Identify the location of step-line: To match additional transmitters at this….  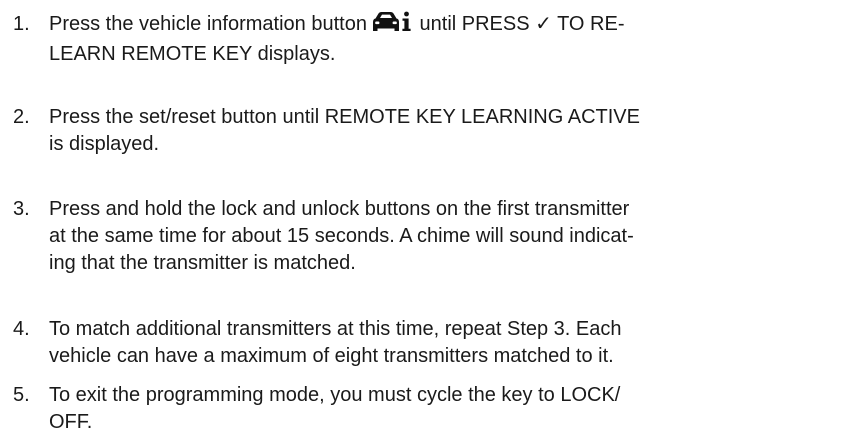
(335, 329).